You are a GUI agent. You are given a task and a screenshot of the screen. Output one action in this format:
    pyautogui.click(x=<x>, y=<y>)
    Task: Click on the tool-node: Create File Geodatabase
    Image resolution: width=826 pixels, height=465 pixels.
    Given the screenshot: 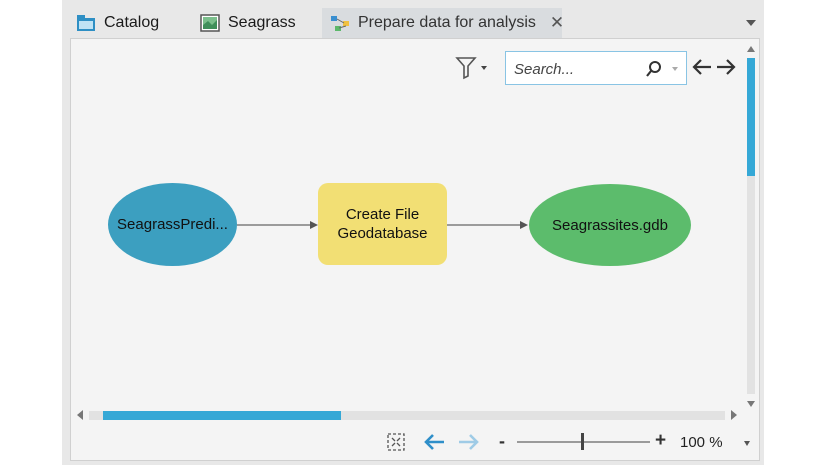 What is the action you would take?
    pyautogui.click(x=382, y=224)
    